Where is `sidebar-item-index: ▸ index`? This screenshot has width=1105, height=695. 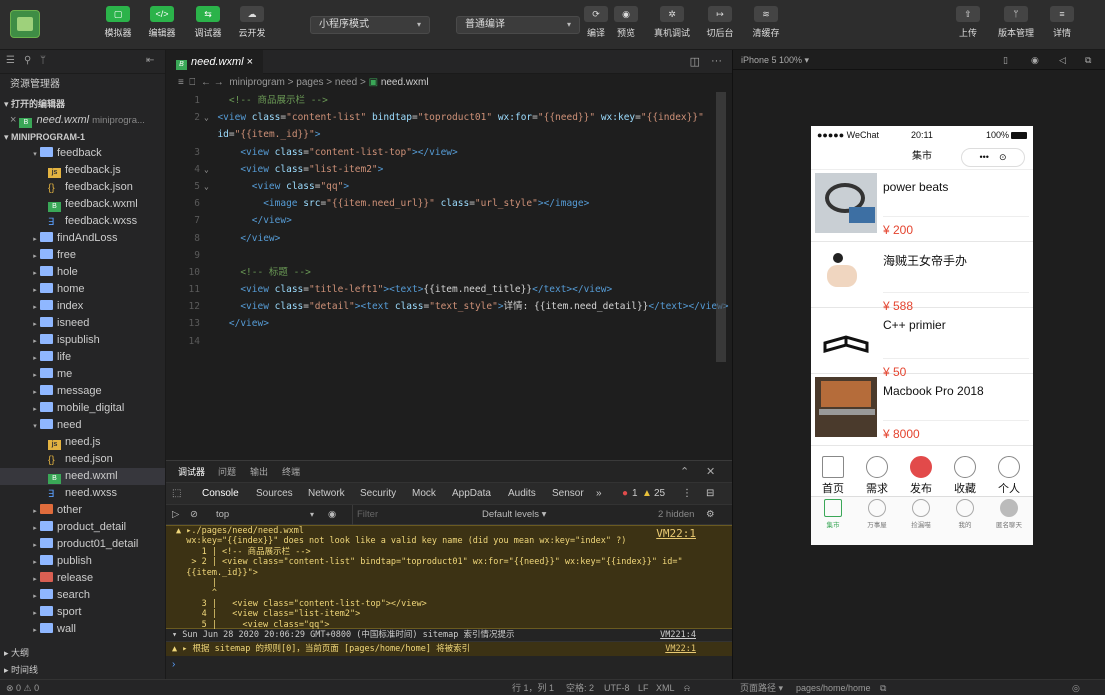
sidebar-item-index: ▸ index is located at coordinates (82, 306).